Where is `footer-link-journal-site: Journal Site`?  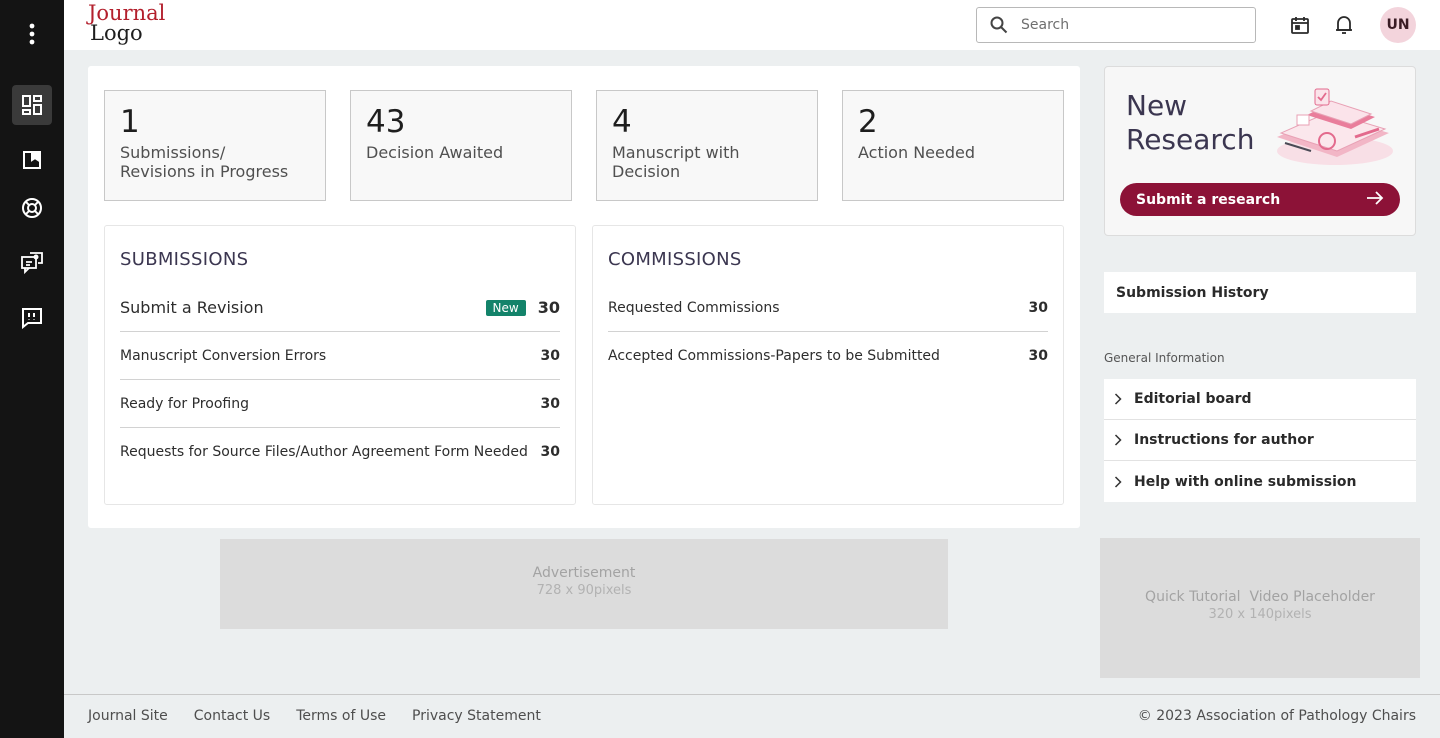
footer-link-journal-site: Journal Site is located at coordinates (128, 716).